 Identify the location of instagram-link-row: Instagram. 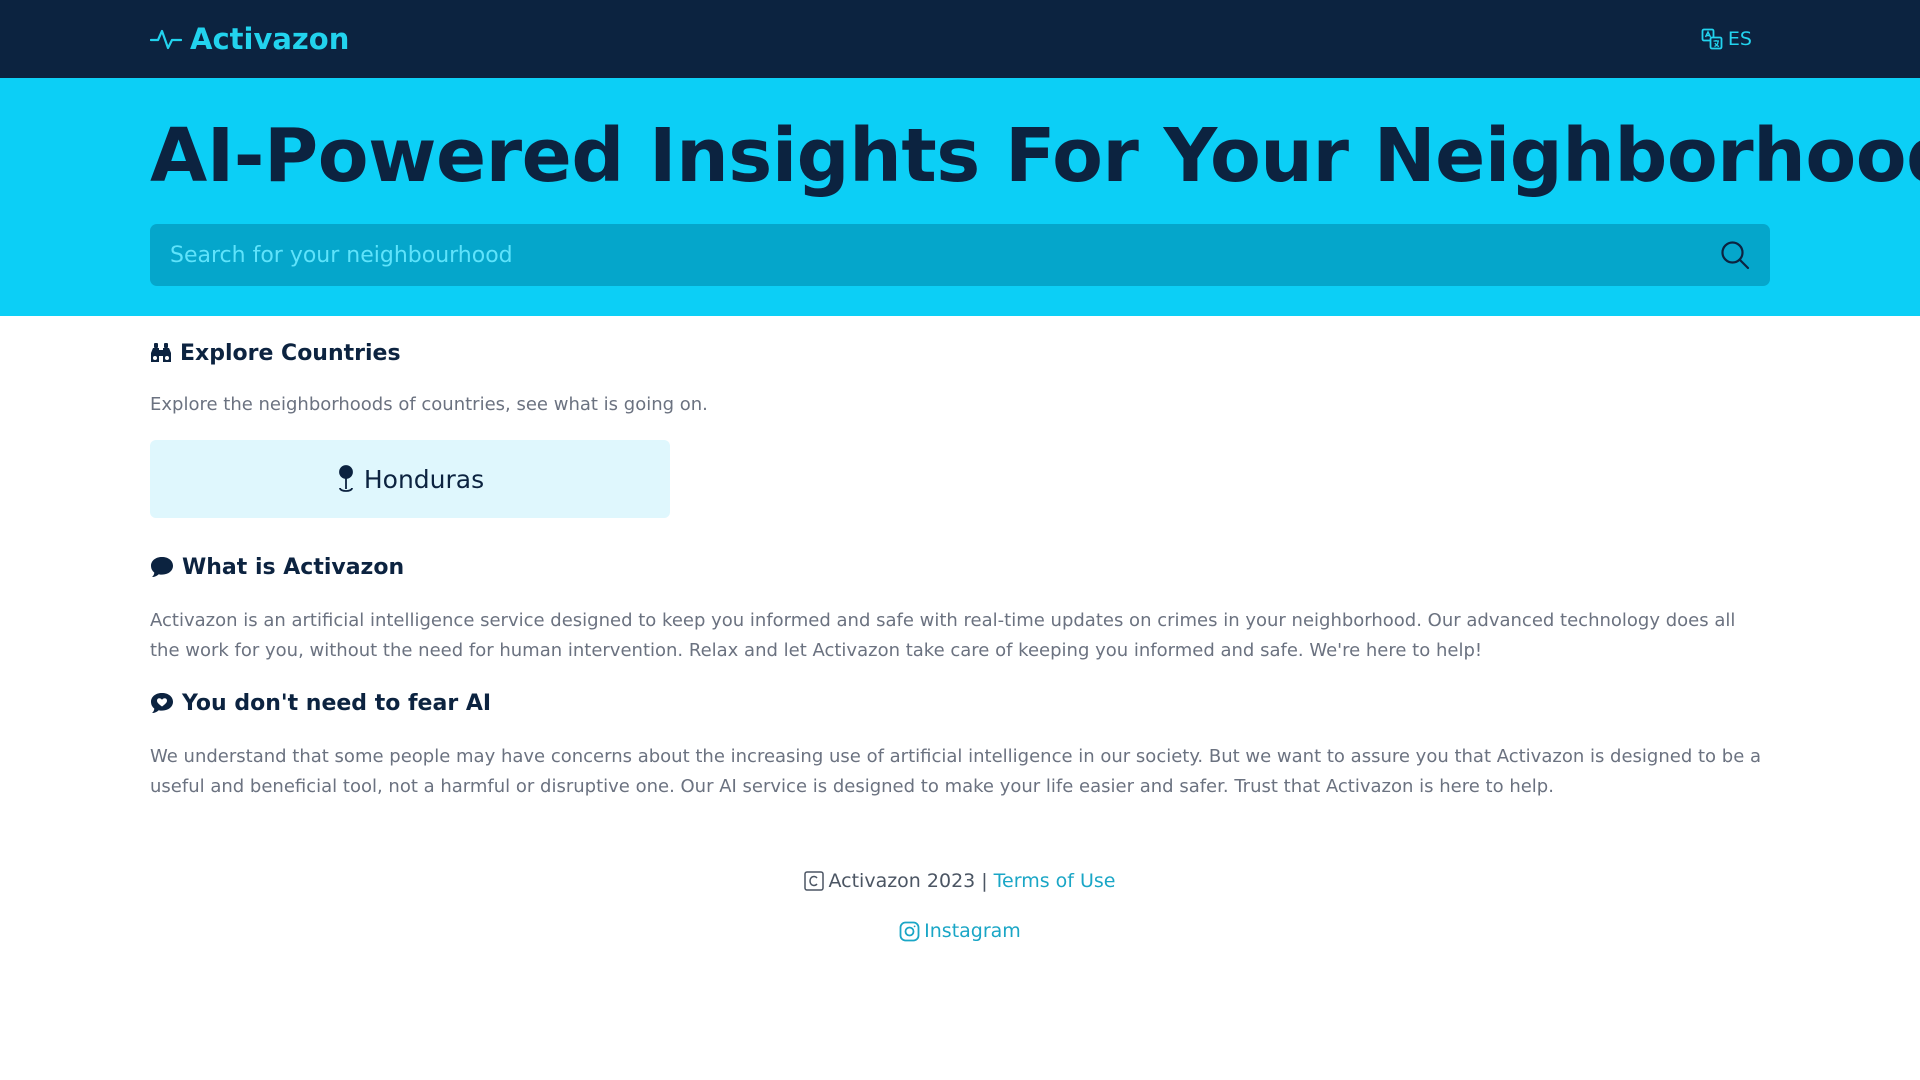
(960, 931).